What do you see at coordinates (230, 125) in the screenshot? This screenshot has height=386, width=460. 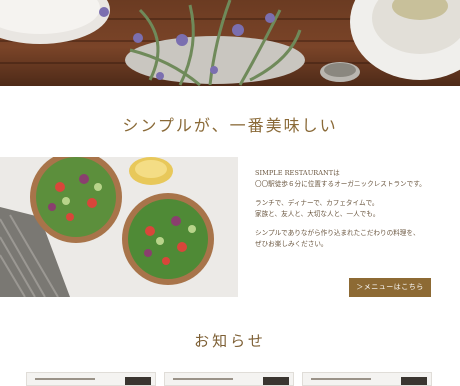 I see `page-headline: シンプルが、一番美味しい` at bounding box center [230, 125].